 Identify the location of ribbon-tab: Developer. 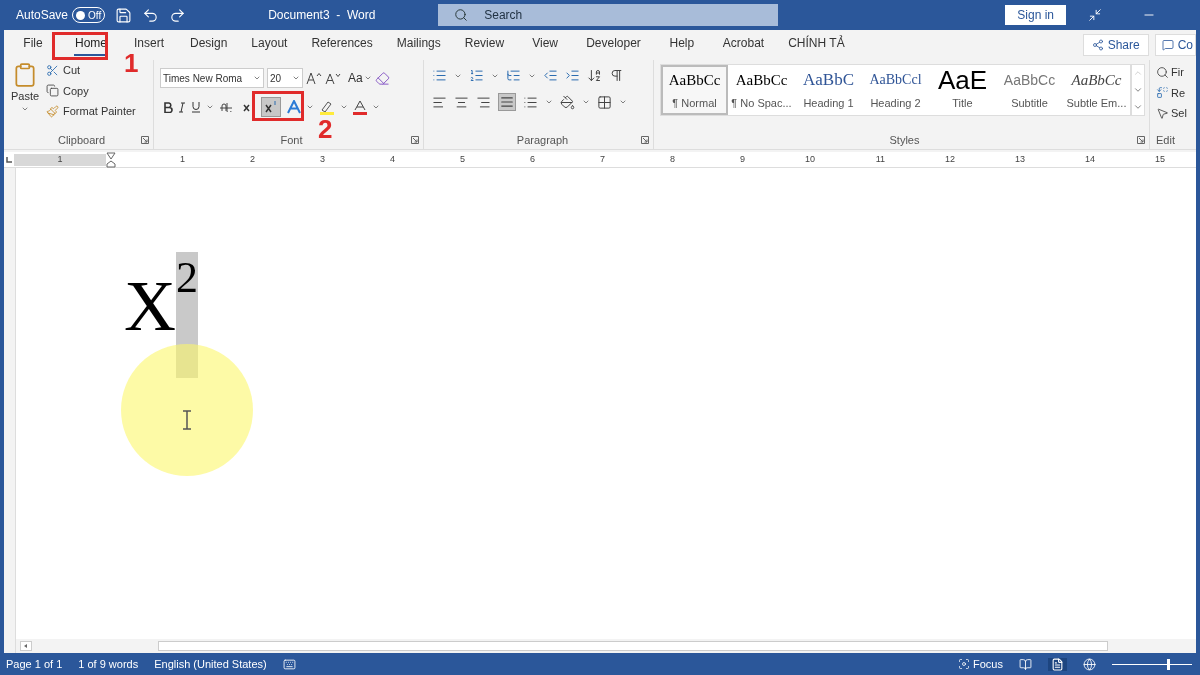
(613, 45).